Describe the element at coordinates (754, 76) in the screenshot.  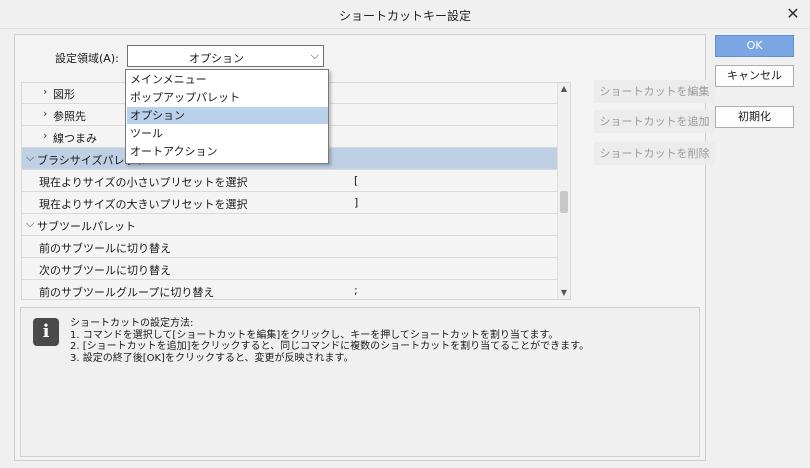
I see `cancel-button: キャンセル` at that location.